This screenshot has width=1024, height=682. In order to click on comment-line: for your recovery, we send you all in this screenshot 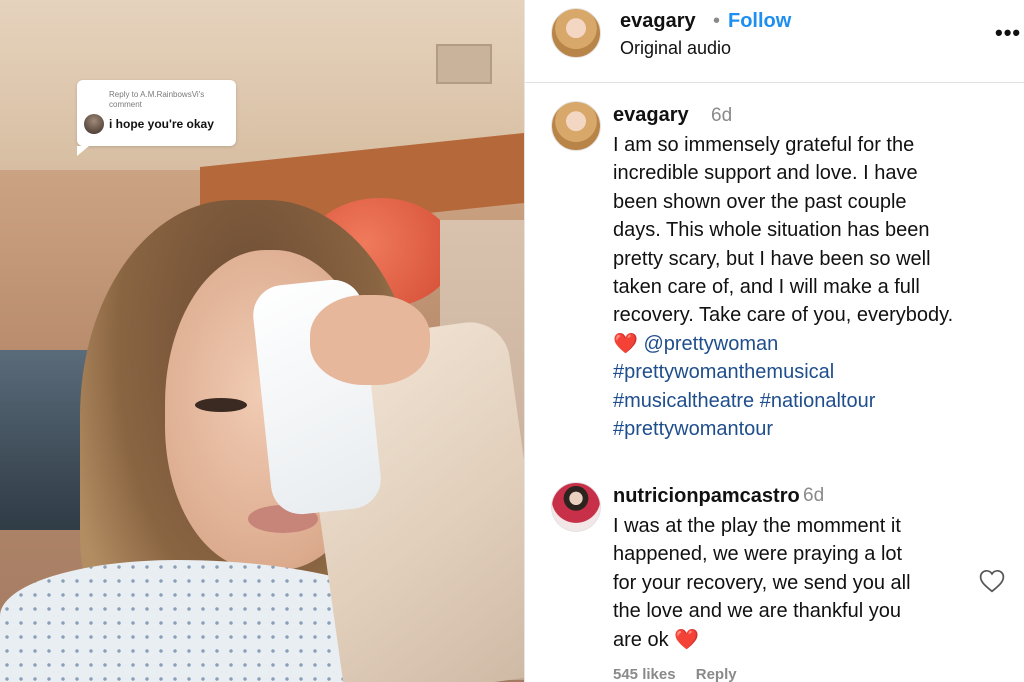, I will do `click(762, 582)`.